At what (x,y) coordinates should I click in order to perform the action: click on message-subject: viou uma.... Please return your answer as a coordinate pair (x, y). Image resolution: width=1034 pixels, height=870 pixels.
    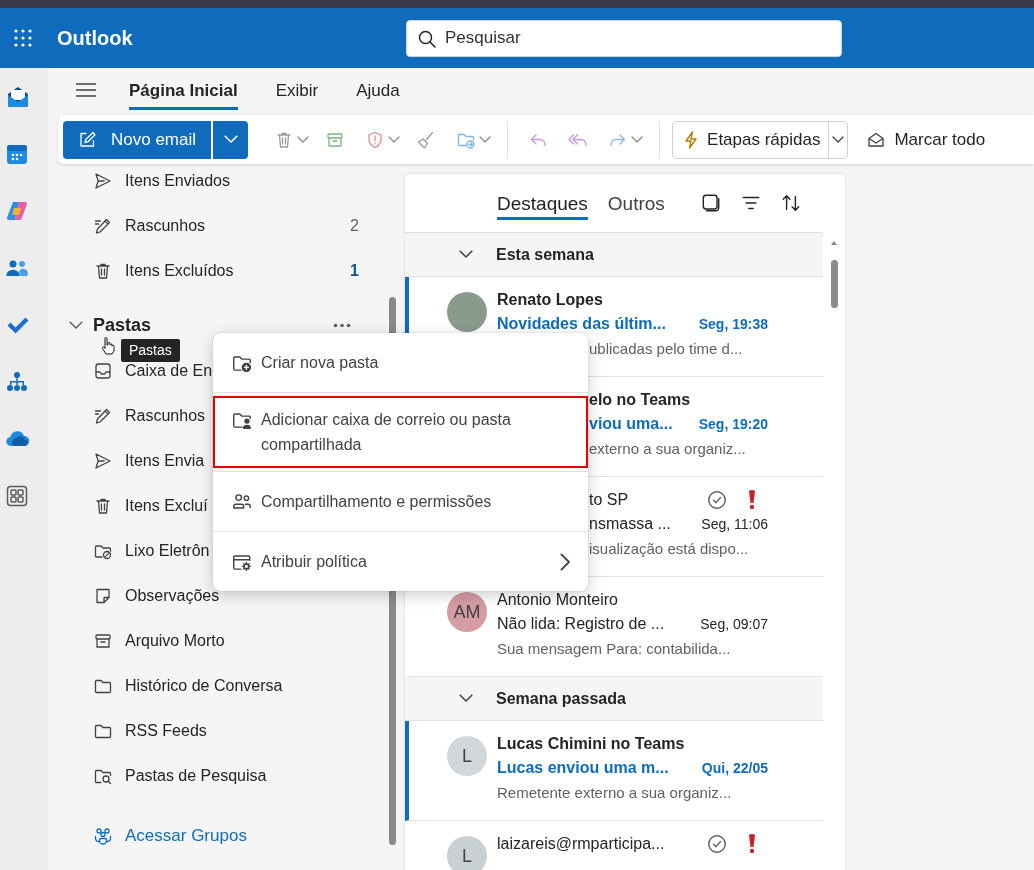
    Looking at the image, I should click on (631, 424).